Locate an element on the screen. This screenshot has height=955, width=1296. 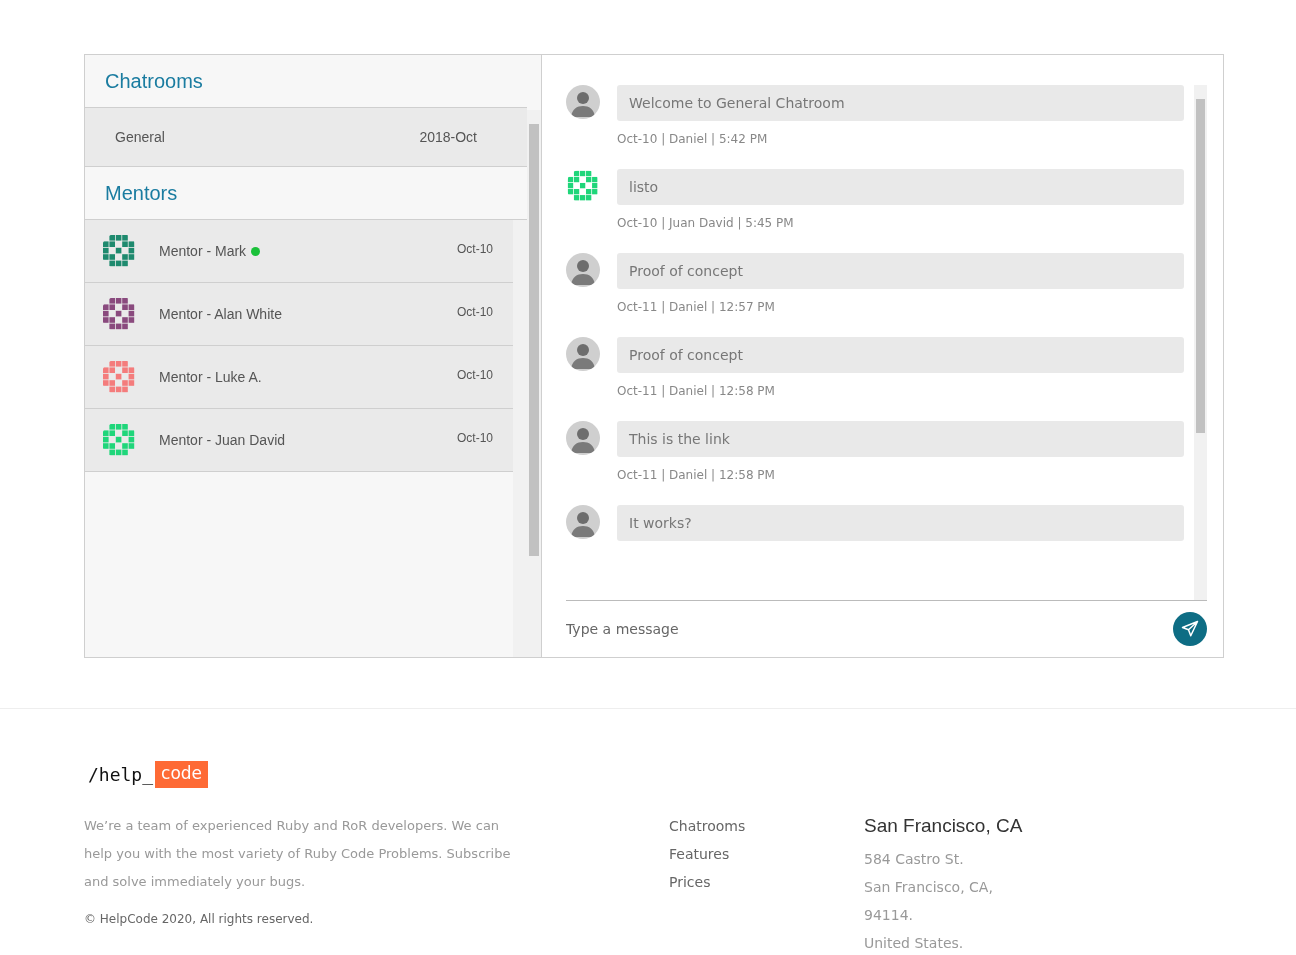
footer-link: Prices is located at coordinates (766, 882).